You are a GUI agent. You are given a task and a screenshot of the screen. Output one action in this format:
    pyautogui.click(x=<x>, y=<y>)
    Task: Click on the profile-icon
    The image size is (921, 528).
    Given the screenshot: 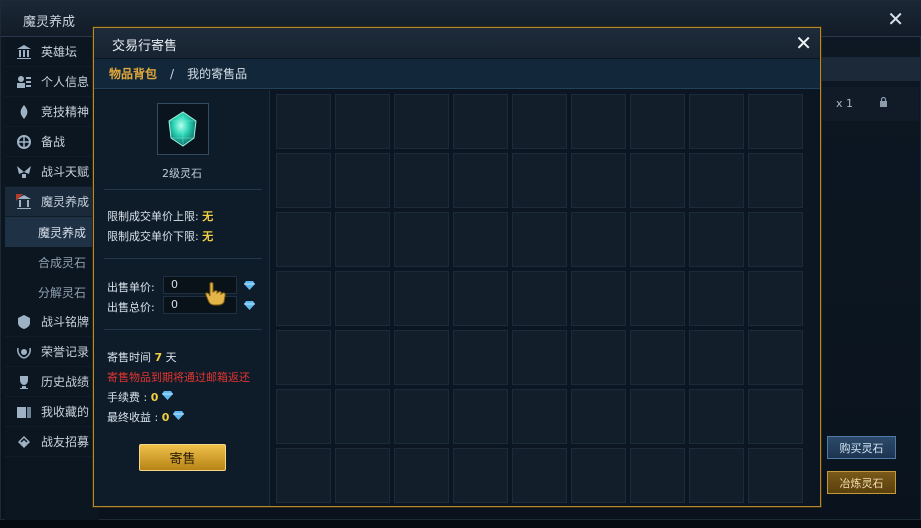 What is the action you would take?
    pyautogui.click(x=24, y=82)
    